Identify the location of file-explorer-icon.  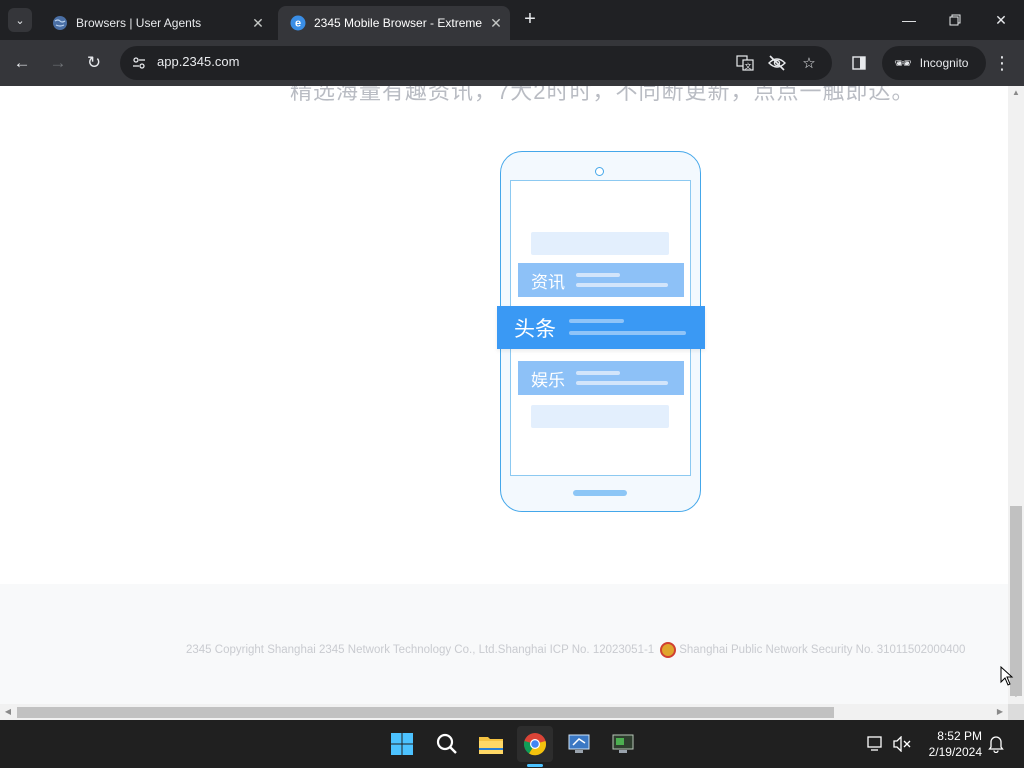
(491, 745).